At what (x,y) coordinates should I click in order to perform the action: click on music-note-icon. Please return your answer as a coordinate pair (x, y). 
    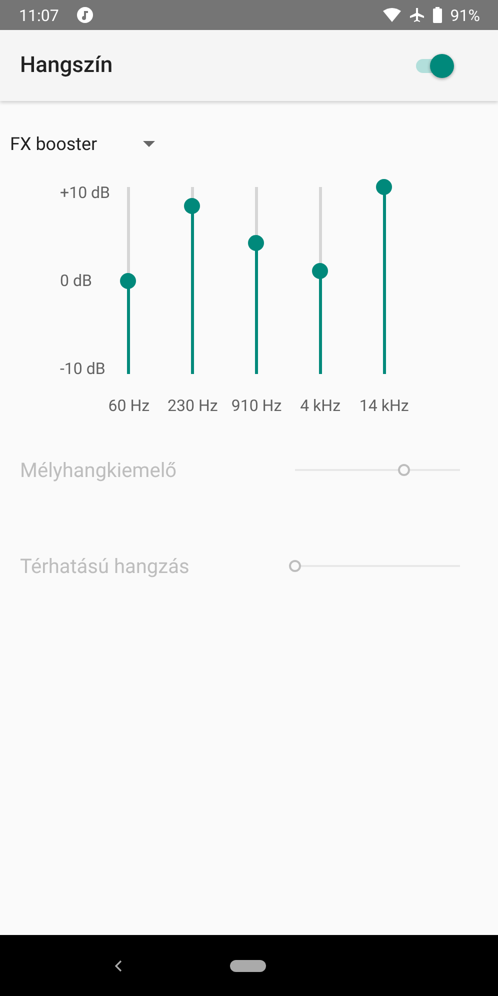
    Looking at the image, I should click on (84, 15).